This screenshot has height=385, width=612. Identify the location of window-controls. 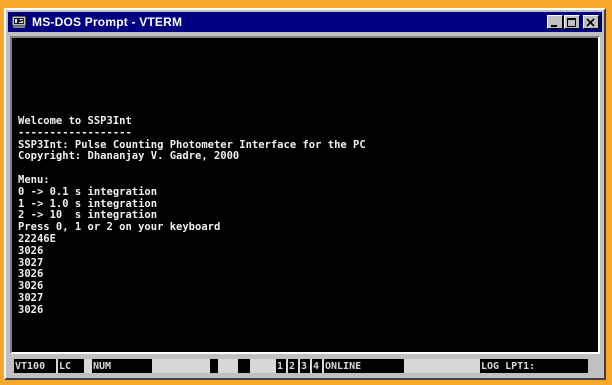
(572, 22).